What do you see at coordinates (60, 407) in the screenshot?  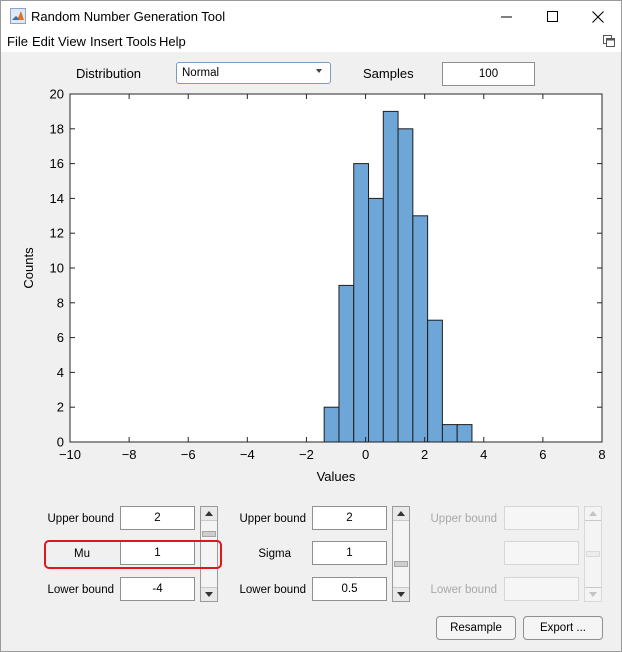 I see `y-tick-label: 2` at bounding box center [60, 407].